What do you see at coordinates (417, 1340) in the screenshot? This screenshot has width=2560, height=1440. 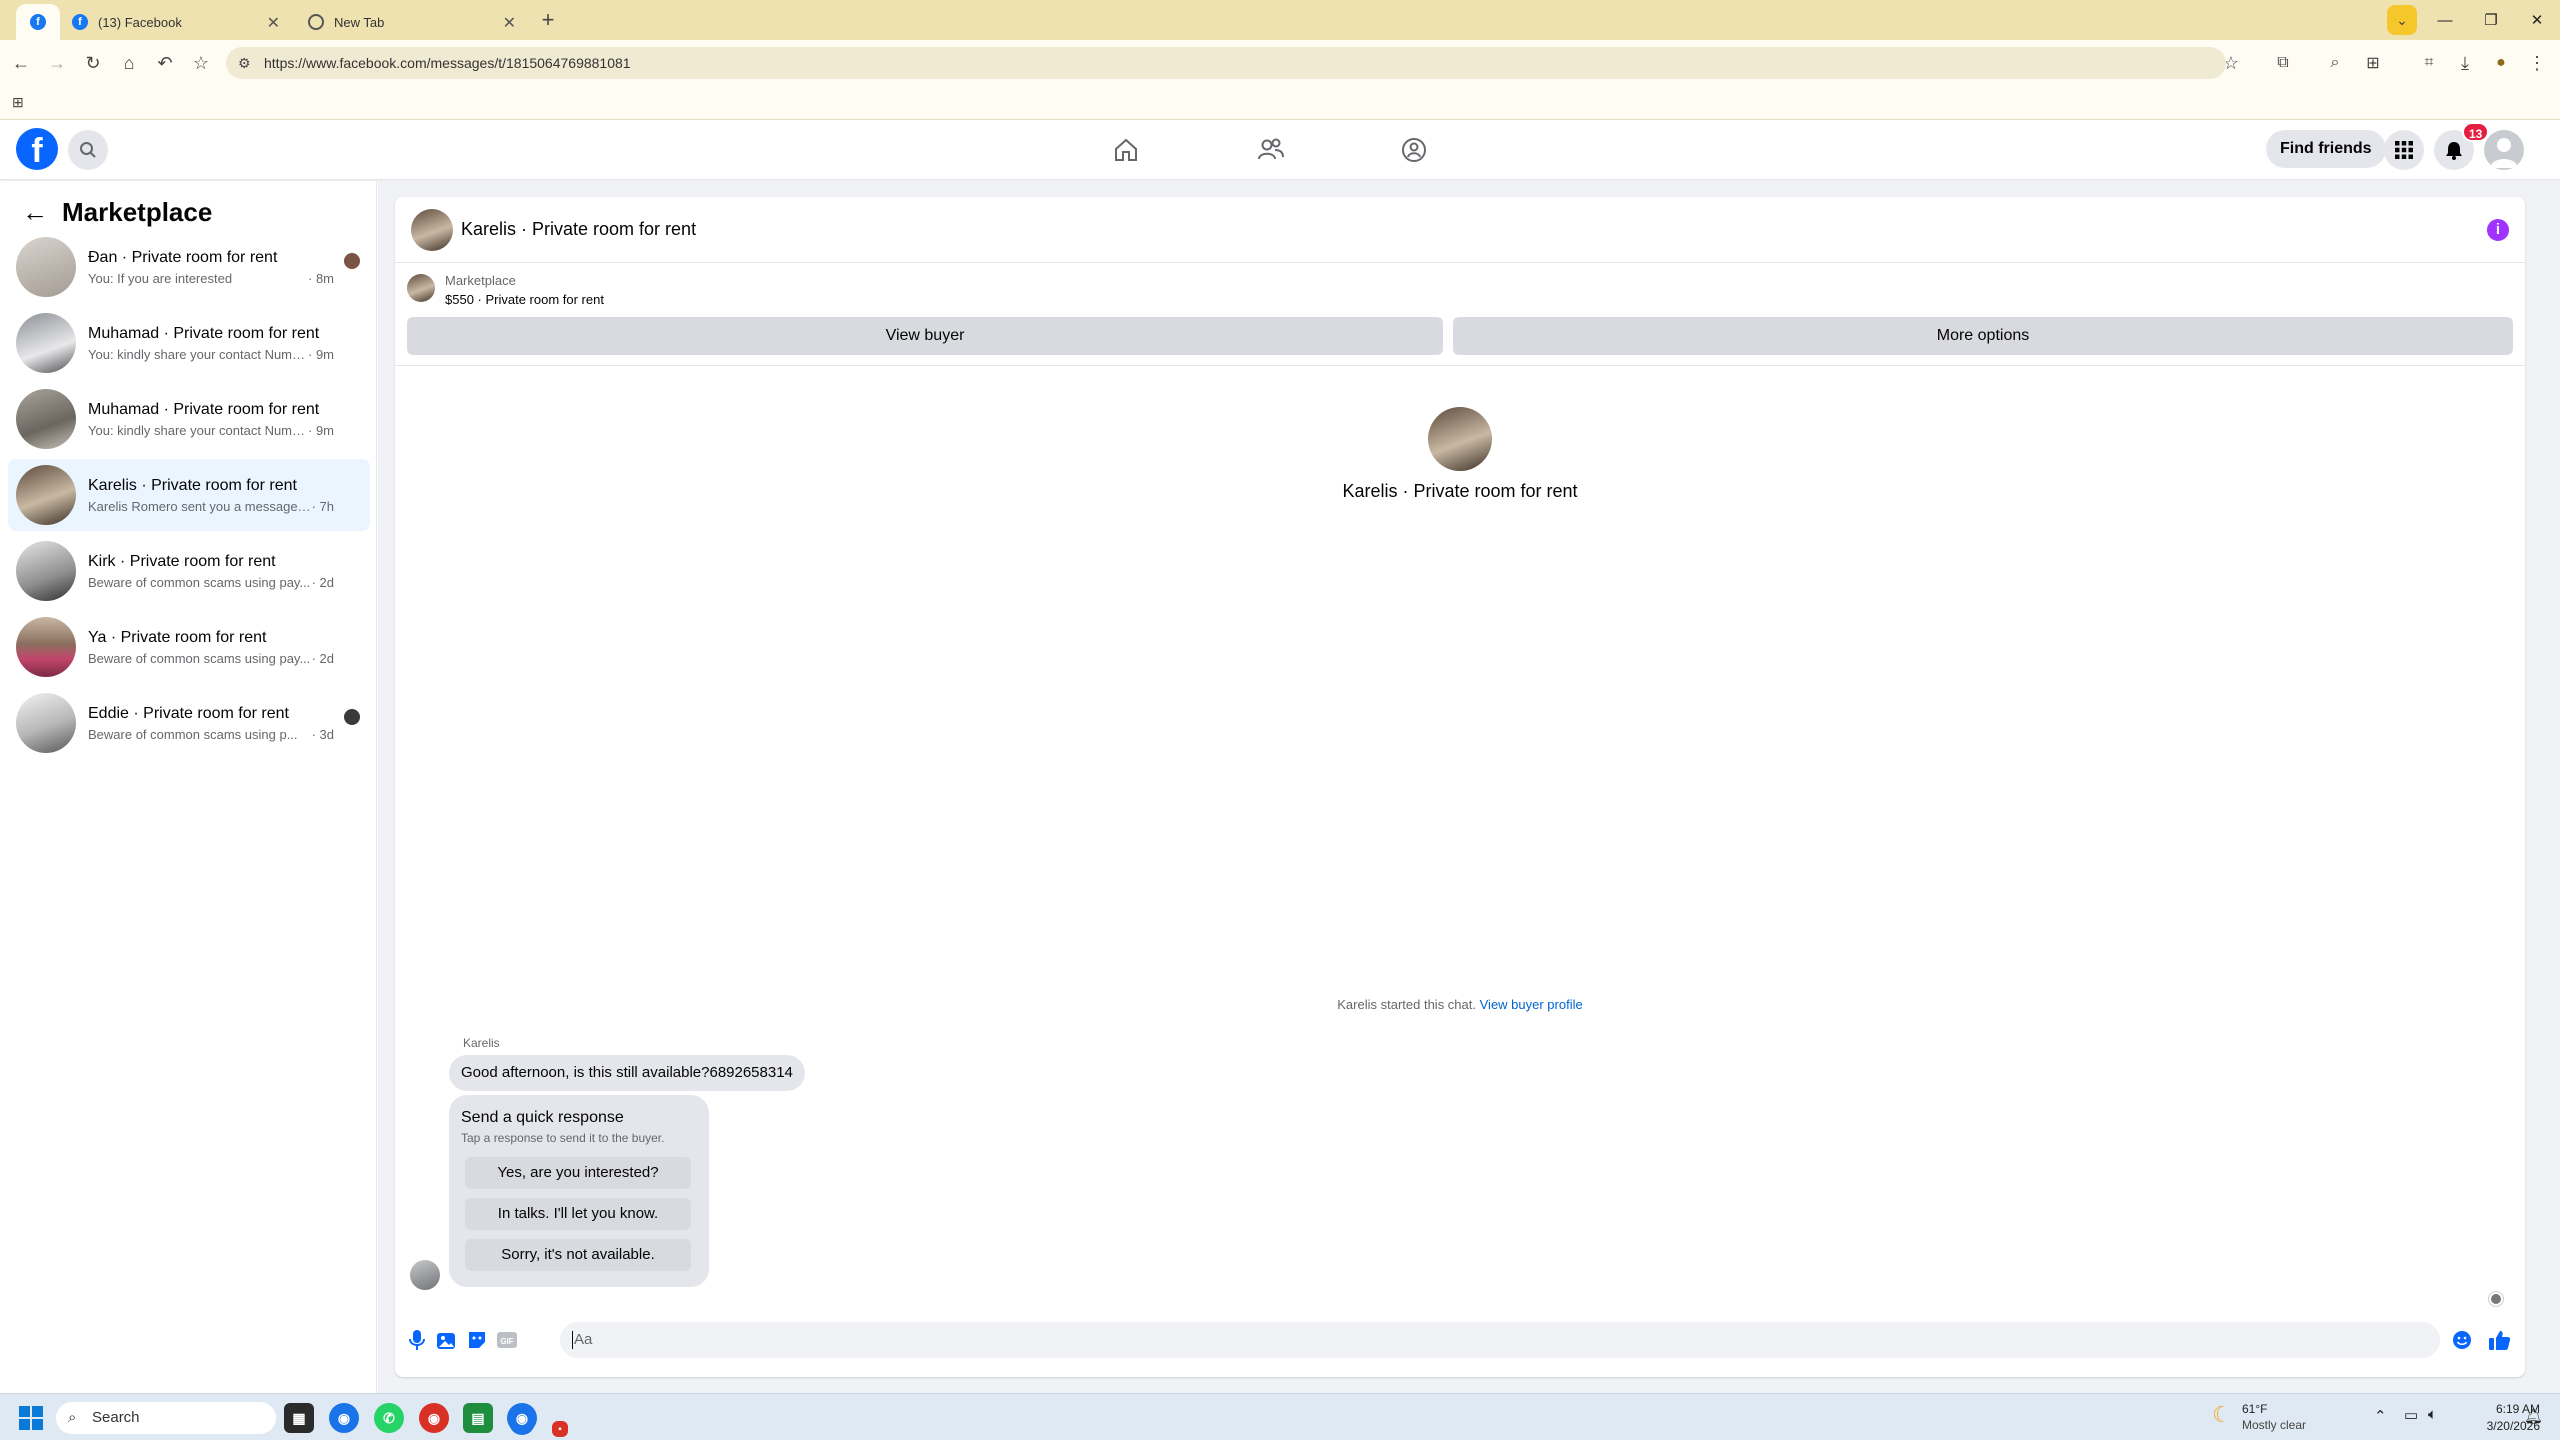 I see `microphone-icon` at bounding box center [417, 1340].